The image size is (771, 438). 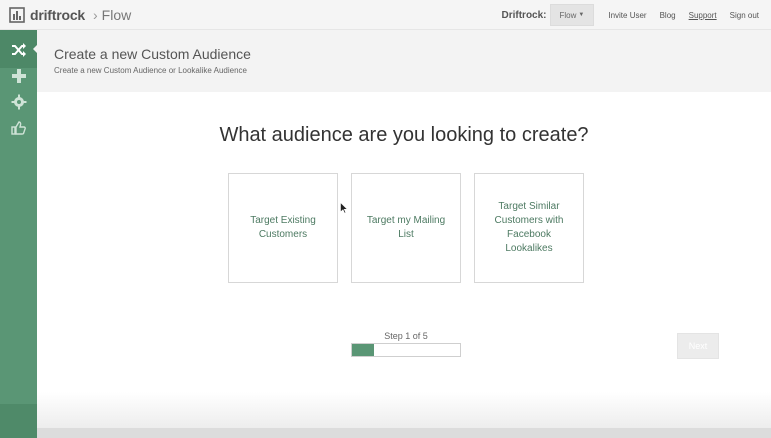 I want to click on option-label: Target Existing Customers, so click(x=283, y=227).